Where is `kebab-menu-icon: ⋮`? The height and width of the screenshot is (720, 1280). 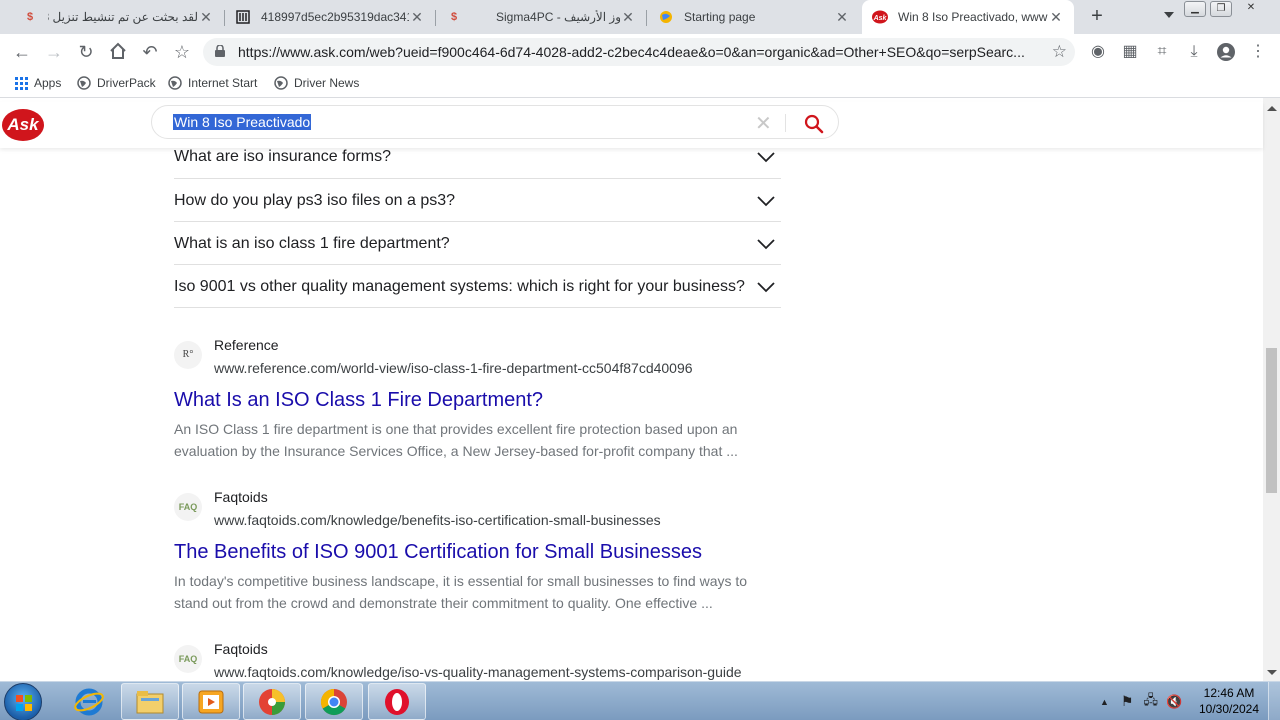
kebab-menu-icon: ⋮ is located at coordinates (1258, 52).